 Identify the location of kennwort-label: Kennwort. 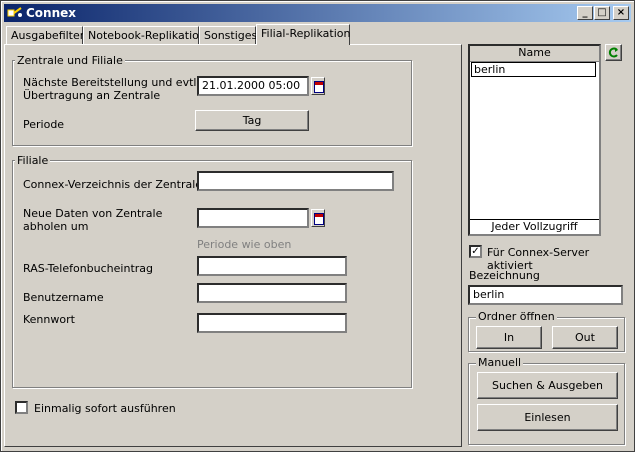
(49, 319).